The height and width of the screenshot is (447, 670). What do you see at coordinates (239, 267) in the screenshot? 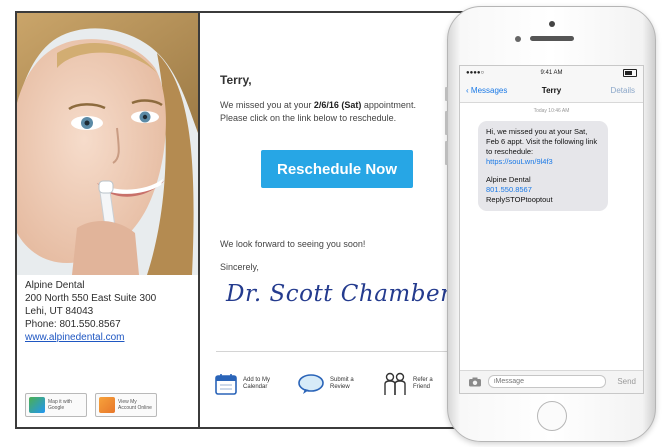
I see `sincerely-label: Sincerely,` at bounding box center [239, 267].